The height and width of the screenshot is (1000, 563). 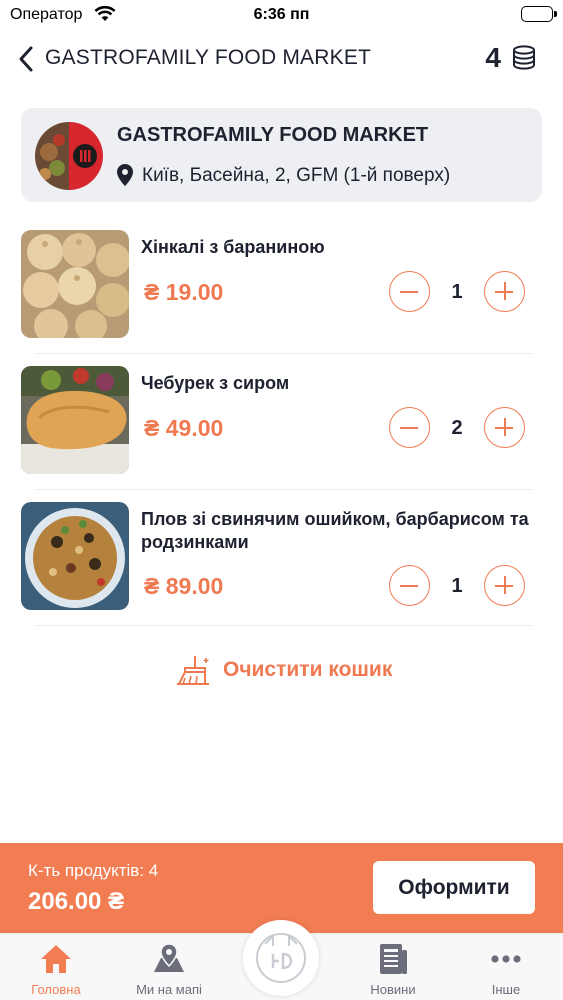 What do you see at coordinates (506, 959) in the screenshot?
I see `more-icon` at bounding box center [506, 959].